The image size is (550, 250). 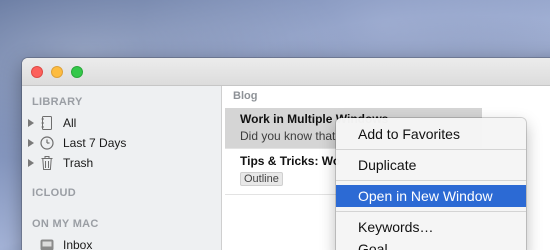 I want to click on menu-item-open-in-new-window: Open in New Window, so click(x=431, y=196).